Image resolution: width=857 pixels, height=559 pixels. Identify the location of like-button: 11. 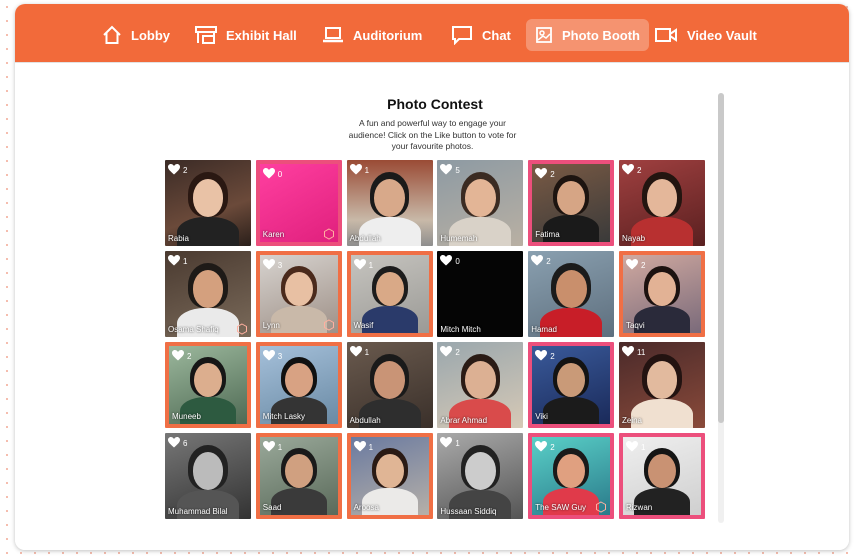
(633, 352).